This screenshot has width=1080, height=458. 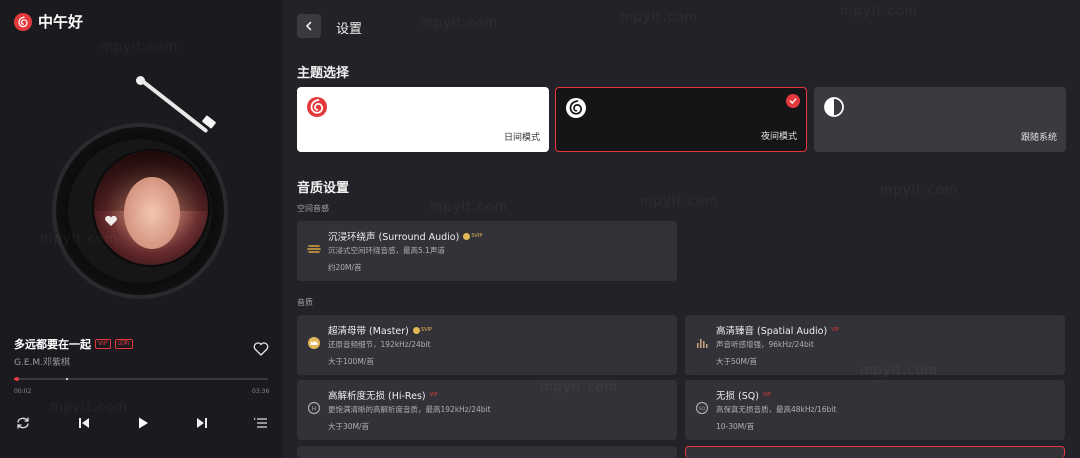 What do you see at coordinates (409, 409) in the screenshot?
I see `hires-desc: 更饱满清晰的高解析度音质，最高192kHz/24bit` at bounding box center [409, 409].